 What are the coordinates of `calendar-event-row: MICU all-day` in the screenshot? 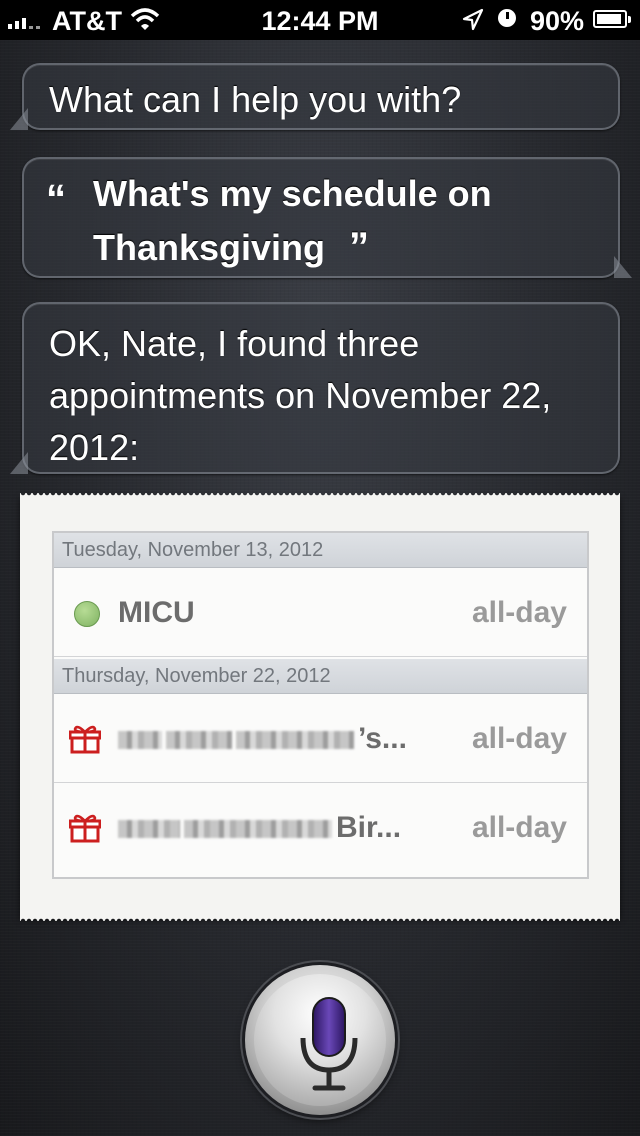 It's located at (320, 612).